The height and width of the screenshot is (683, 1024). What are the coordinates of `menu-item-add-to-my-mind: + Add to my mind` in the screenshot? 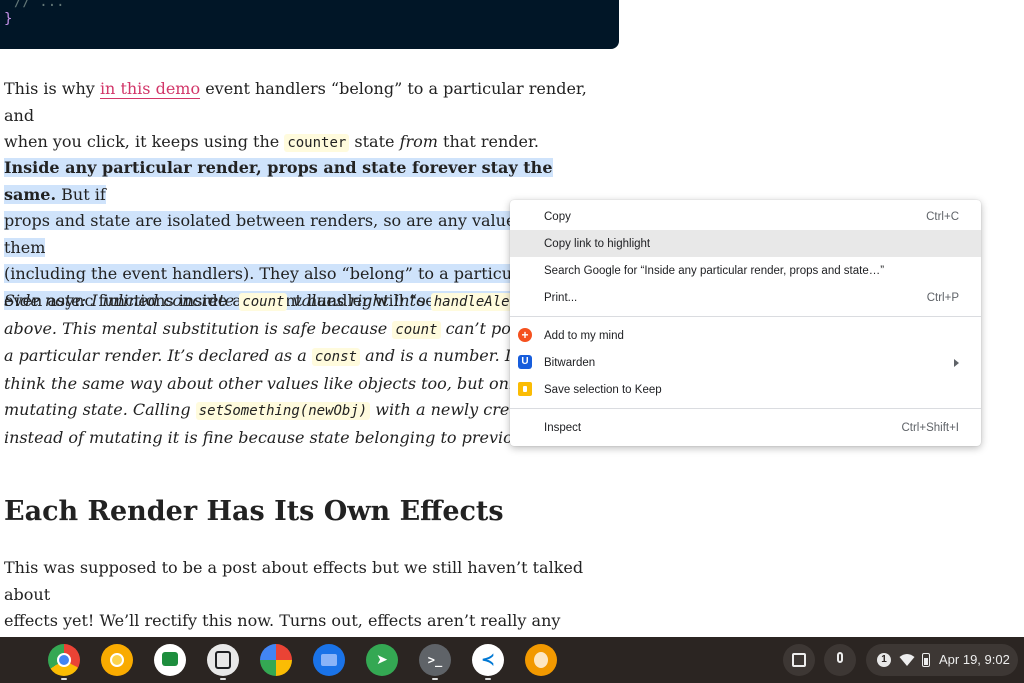 It's located at (745, 335).